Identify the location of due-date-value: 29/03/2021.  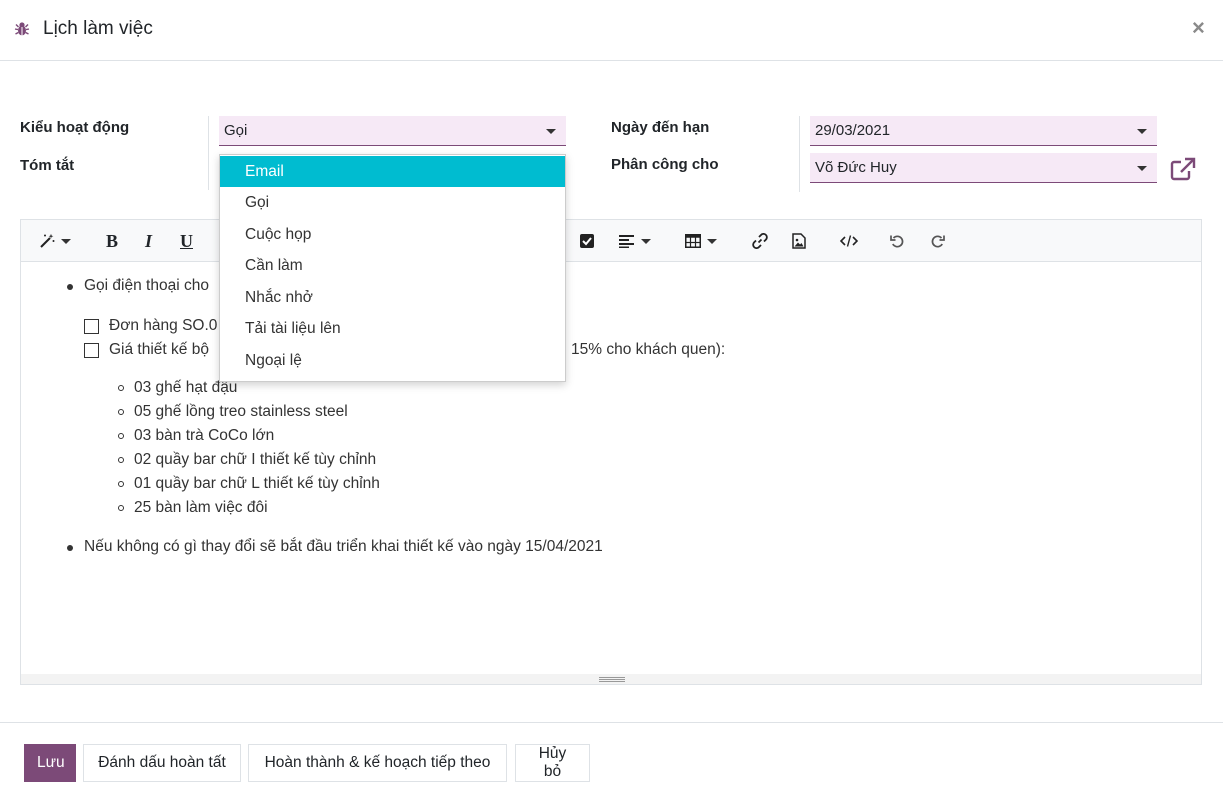
(853, 130).